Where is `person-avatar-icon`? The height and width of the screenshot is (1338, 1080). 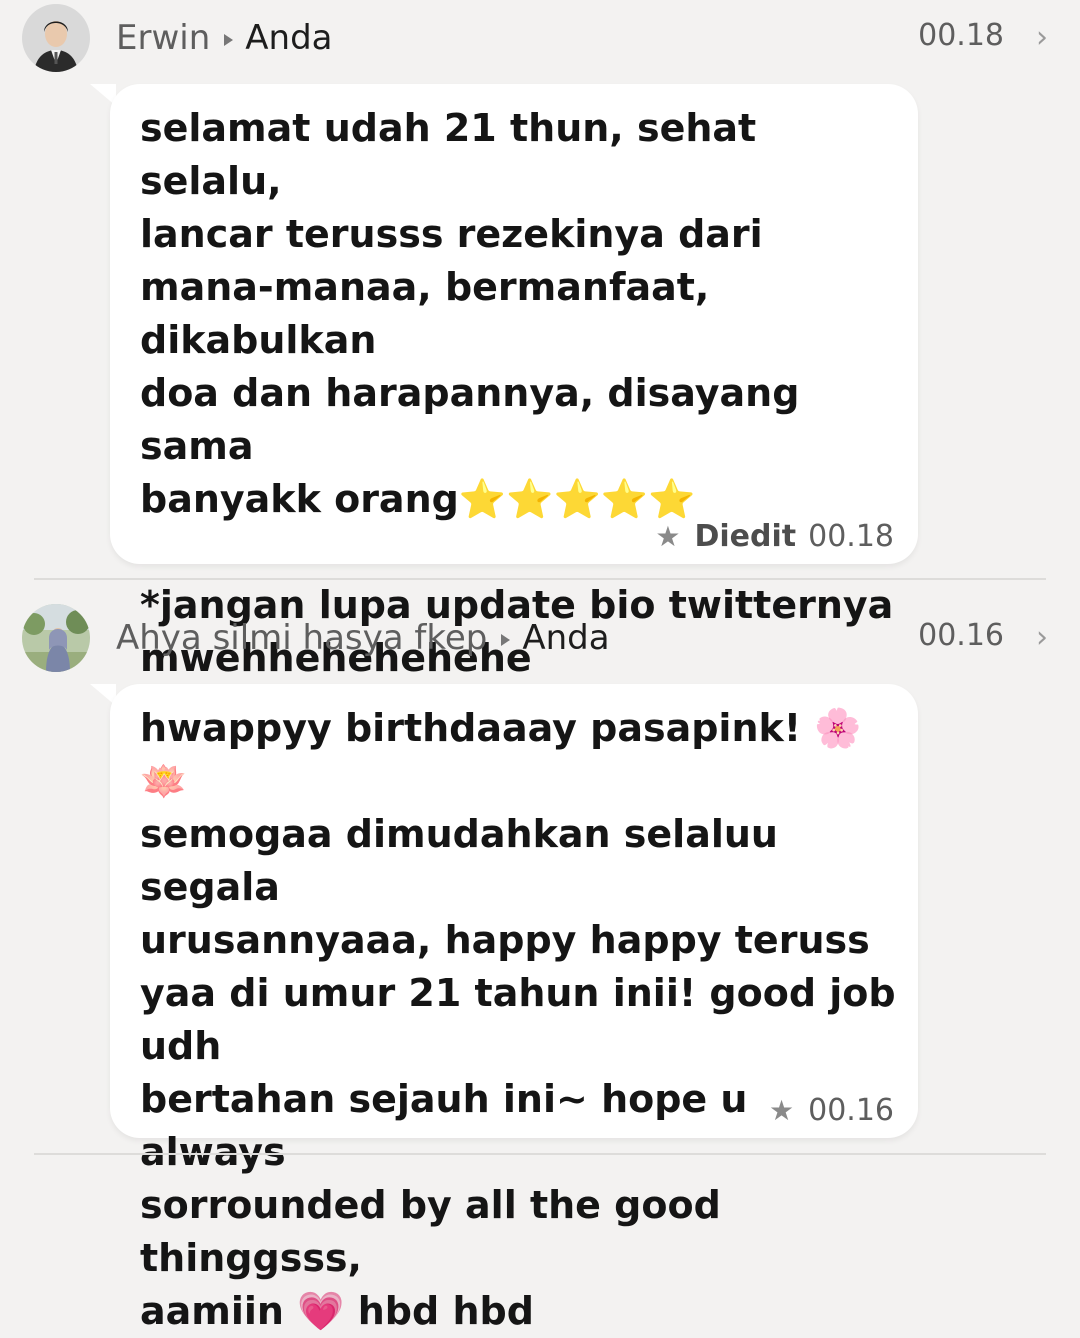
person-avatar-icon is located at coordinates (56, 38).